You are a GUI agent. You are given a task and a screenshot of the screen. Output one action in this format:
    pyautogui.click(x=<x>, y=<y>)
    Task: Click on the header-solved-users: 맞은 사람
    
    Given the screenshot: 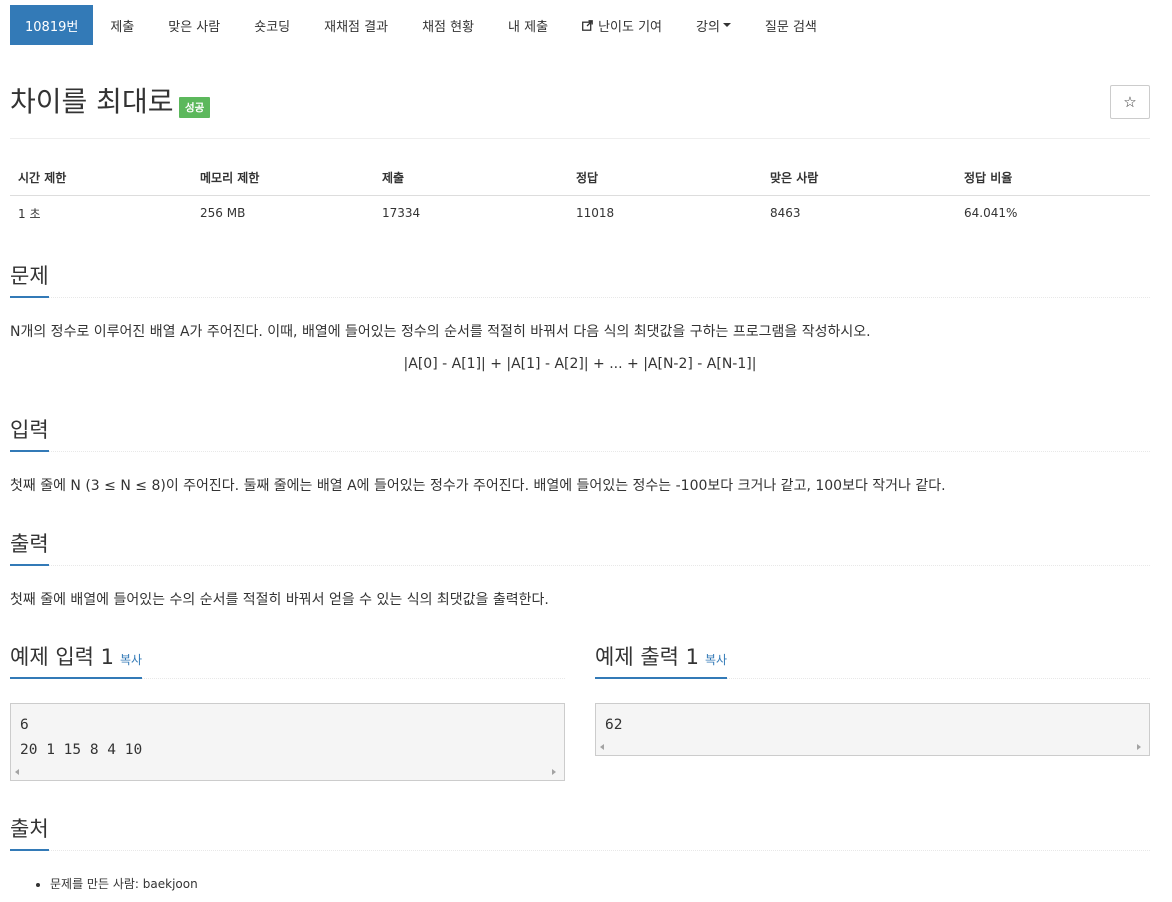 What is the action you would take?
    pyautogui.click(x=859, y=178)
    